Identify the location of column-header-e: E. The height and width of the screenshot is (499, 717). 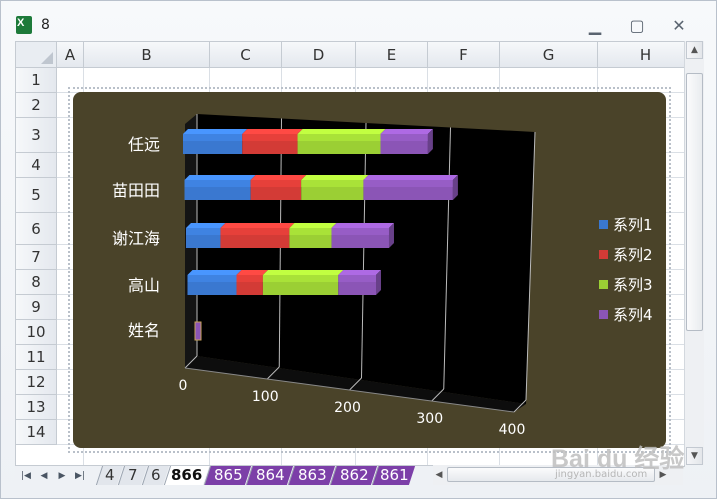
(392, 55).